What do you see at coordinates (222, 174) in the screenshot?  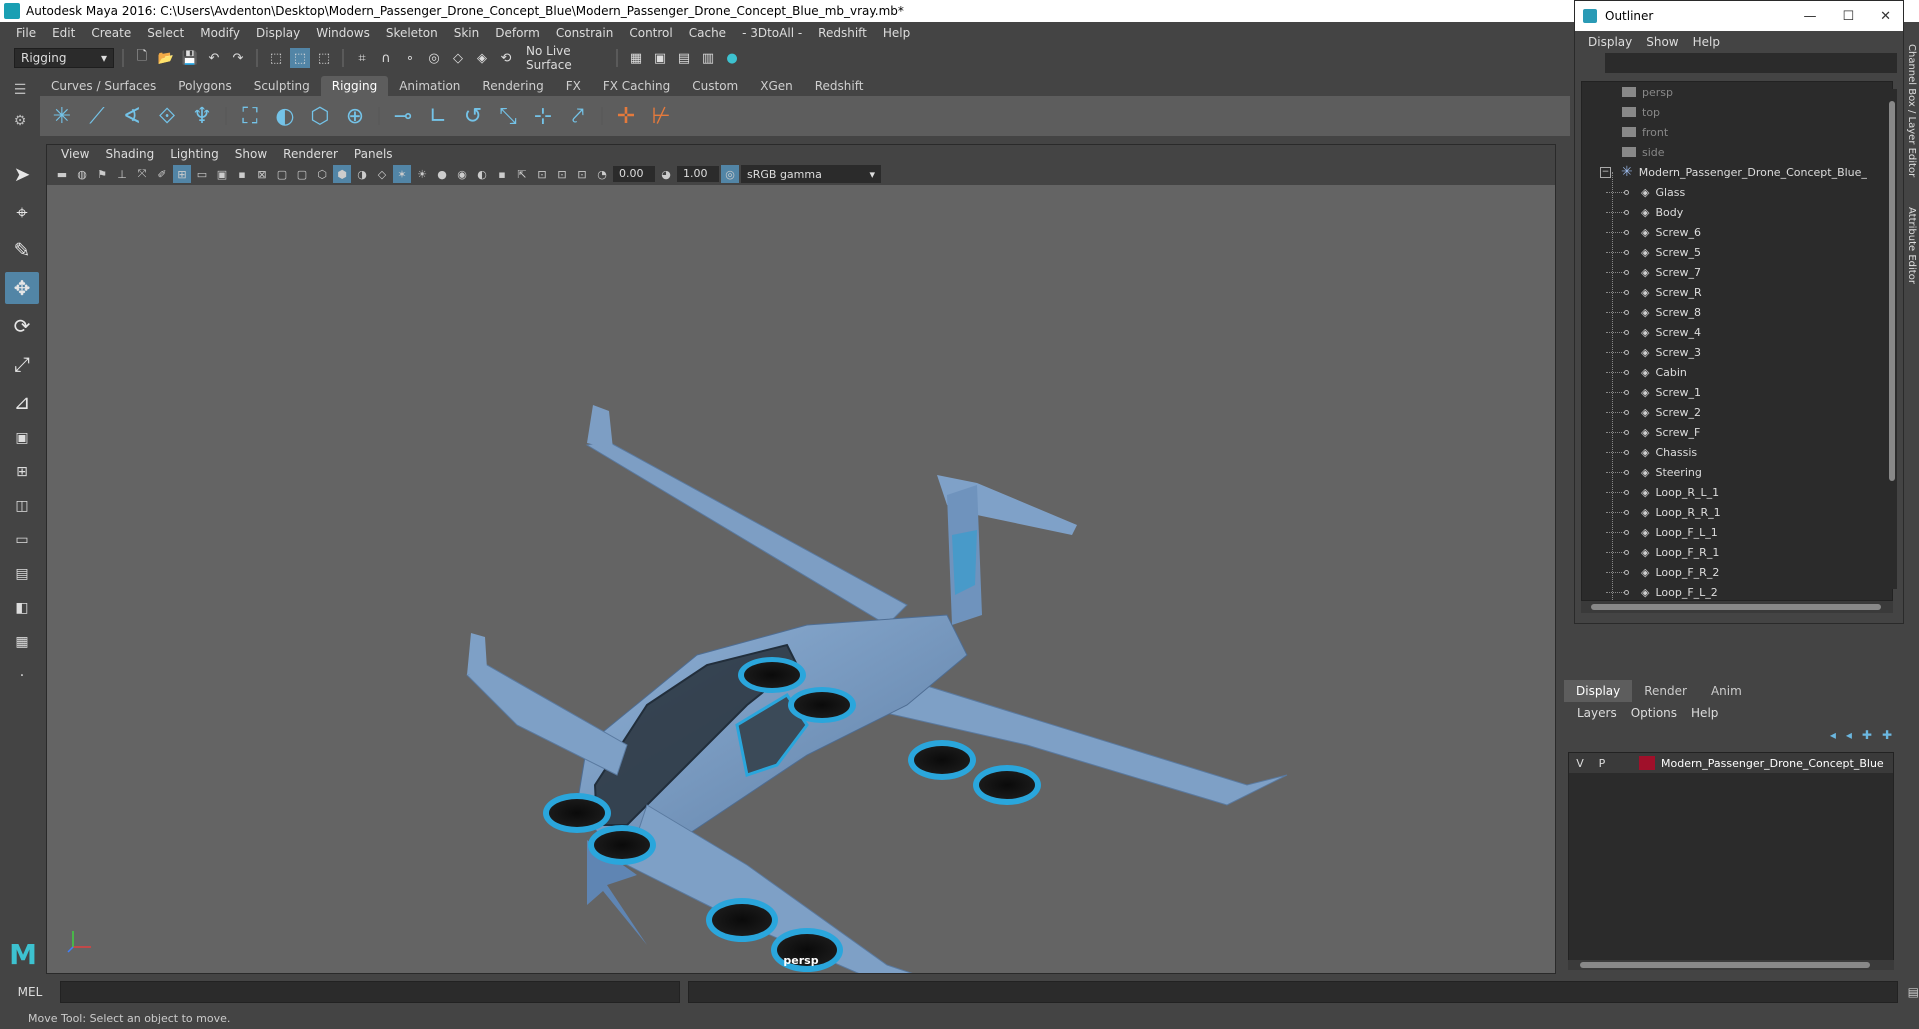 I see `resolution-gate-icon: ▣` at bounding box center [222, 174].